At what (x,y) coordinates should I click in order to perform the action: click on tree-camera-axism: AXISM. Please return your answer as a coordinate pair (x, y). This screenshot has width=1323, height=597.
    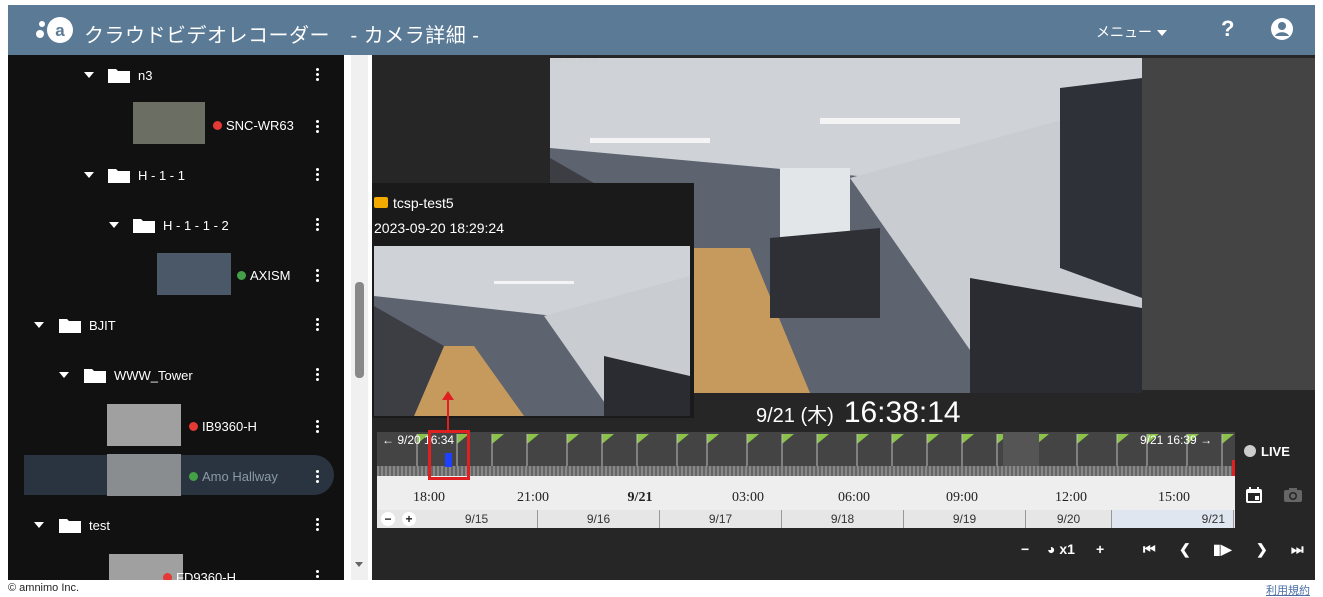
    Looking at the image, I should click on (176, 275).